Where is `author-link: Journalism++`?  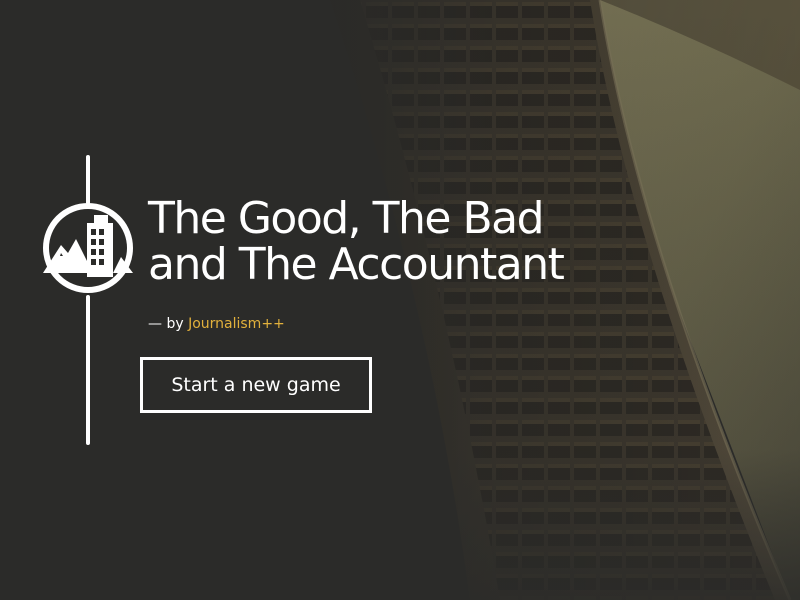
author-link: Journalism++ is located at coordinates (236, 324).